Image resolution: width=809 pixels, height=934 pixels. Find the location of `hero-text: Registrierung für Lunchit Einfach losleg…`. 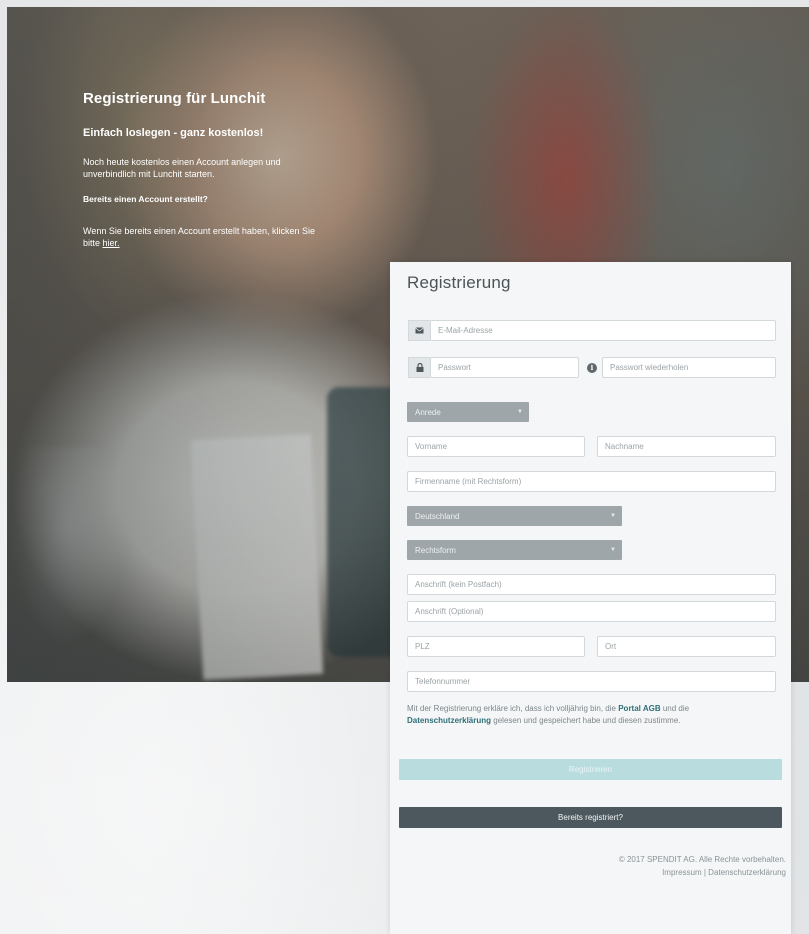

hero-text: Registrierung für Lunchit Einfach losleg… is located at coordinates (208, 176).